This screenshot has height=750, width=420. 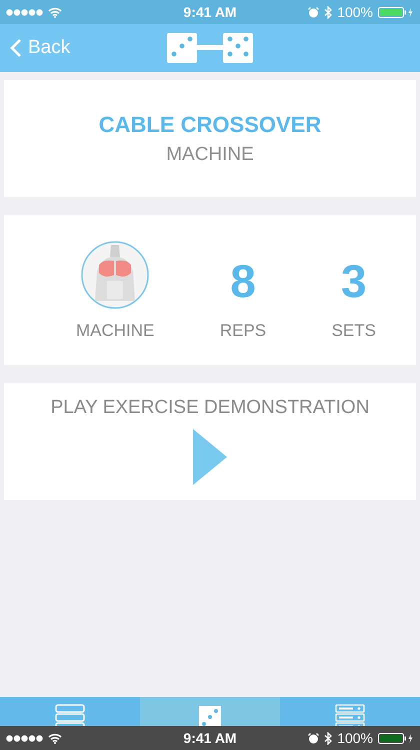 I want to click on stat-label: SETS, so click(x=354, y=331).